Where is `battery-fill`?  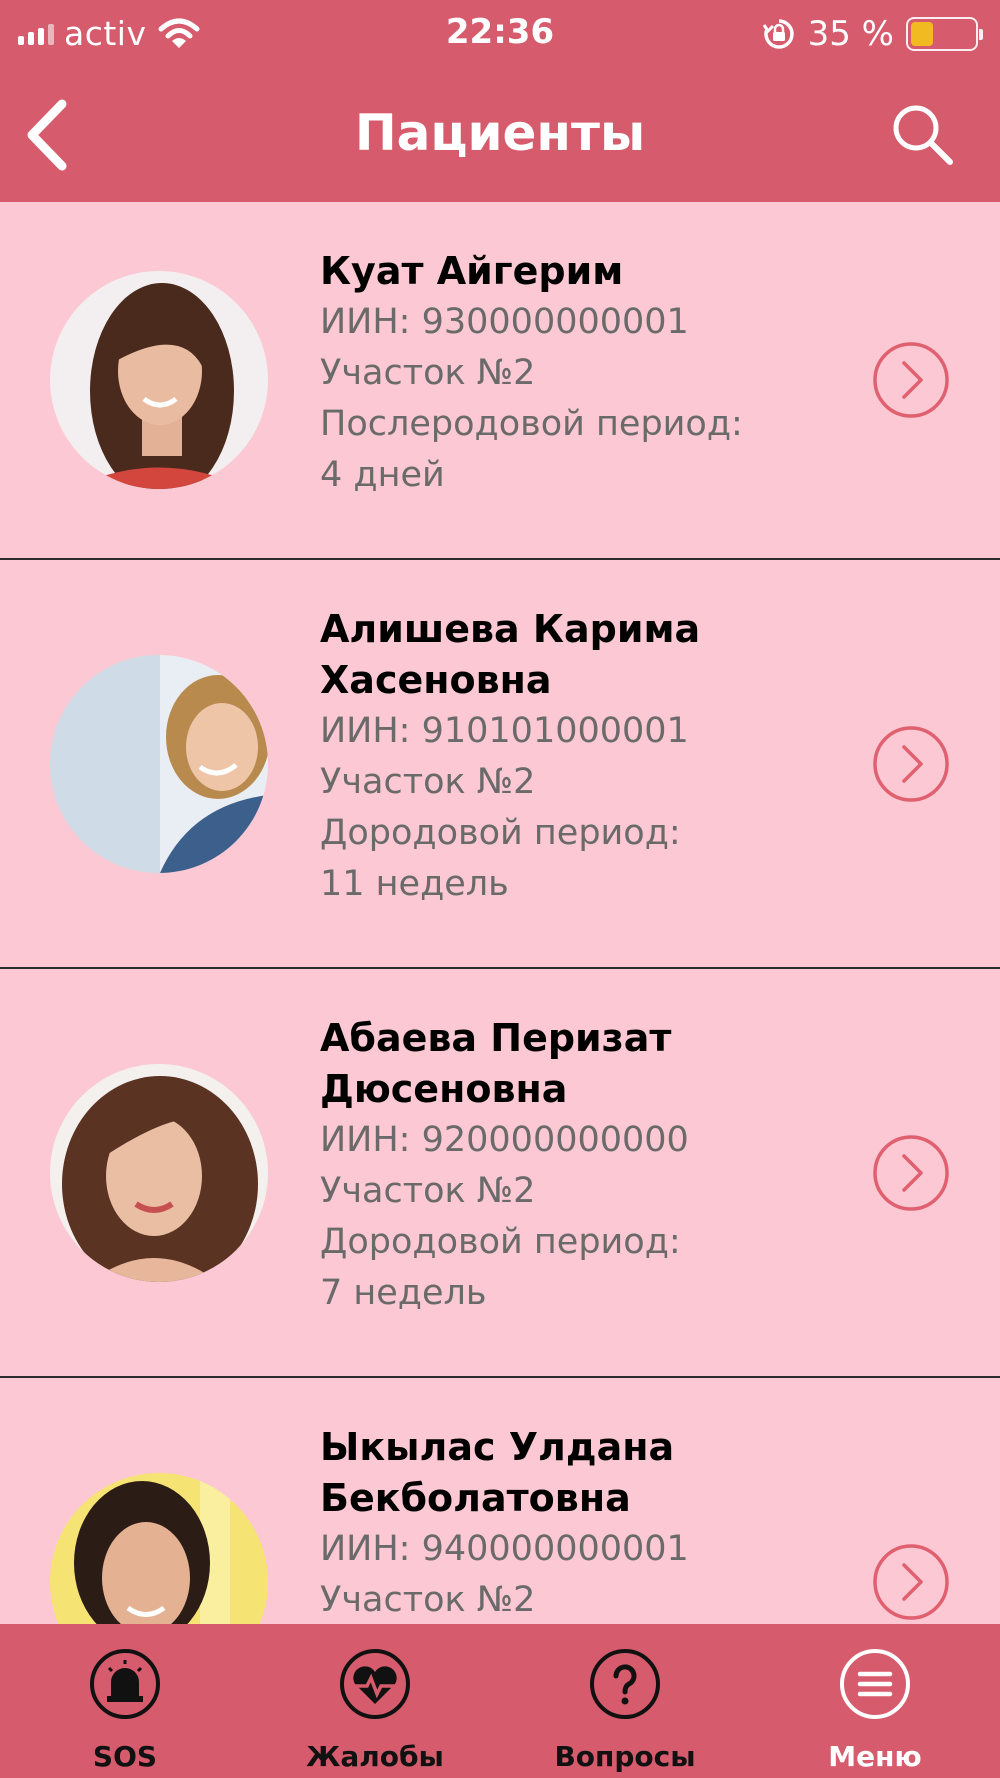 battery-fill is located at coordinates (922, 34).